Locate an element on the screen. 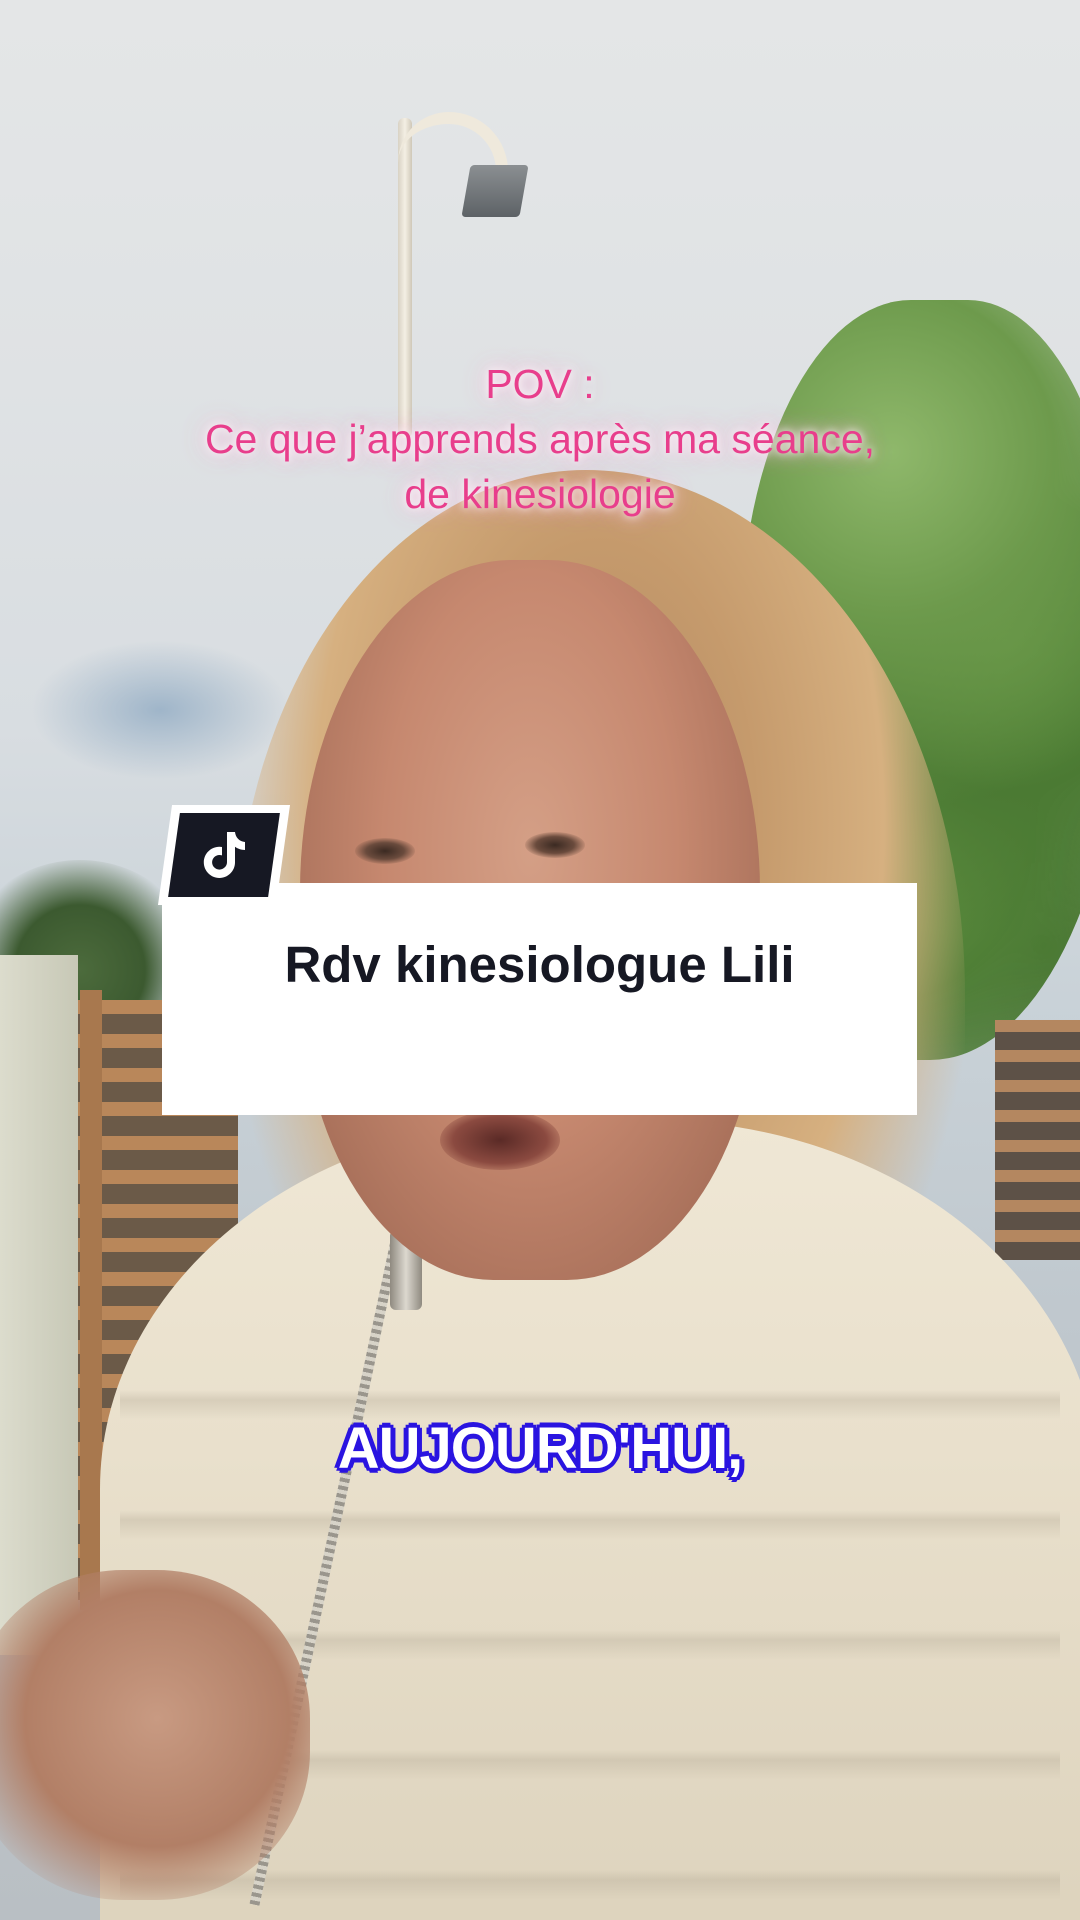 The width and height of the screenshot is (1080, 1920). sky-background is located at coordinates (160, 710).